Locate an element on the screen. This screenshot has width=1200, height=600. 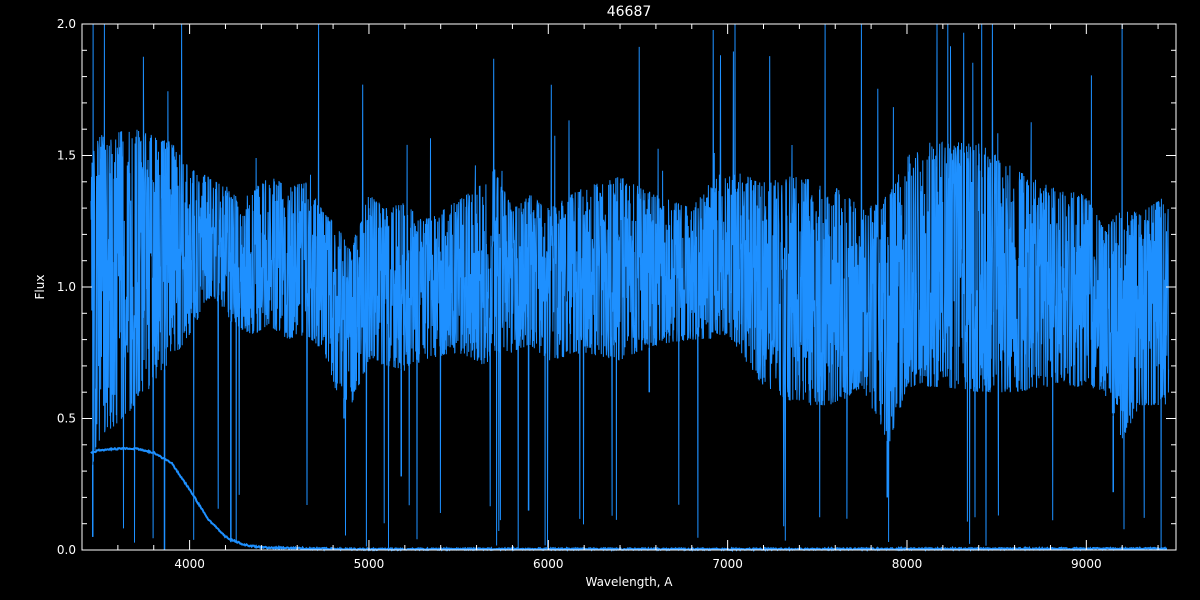
x-tick-label: 9000 is located at coordinates (1086, 564).